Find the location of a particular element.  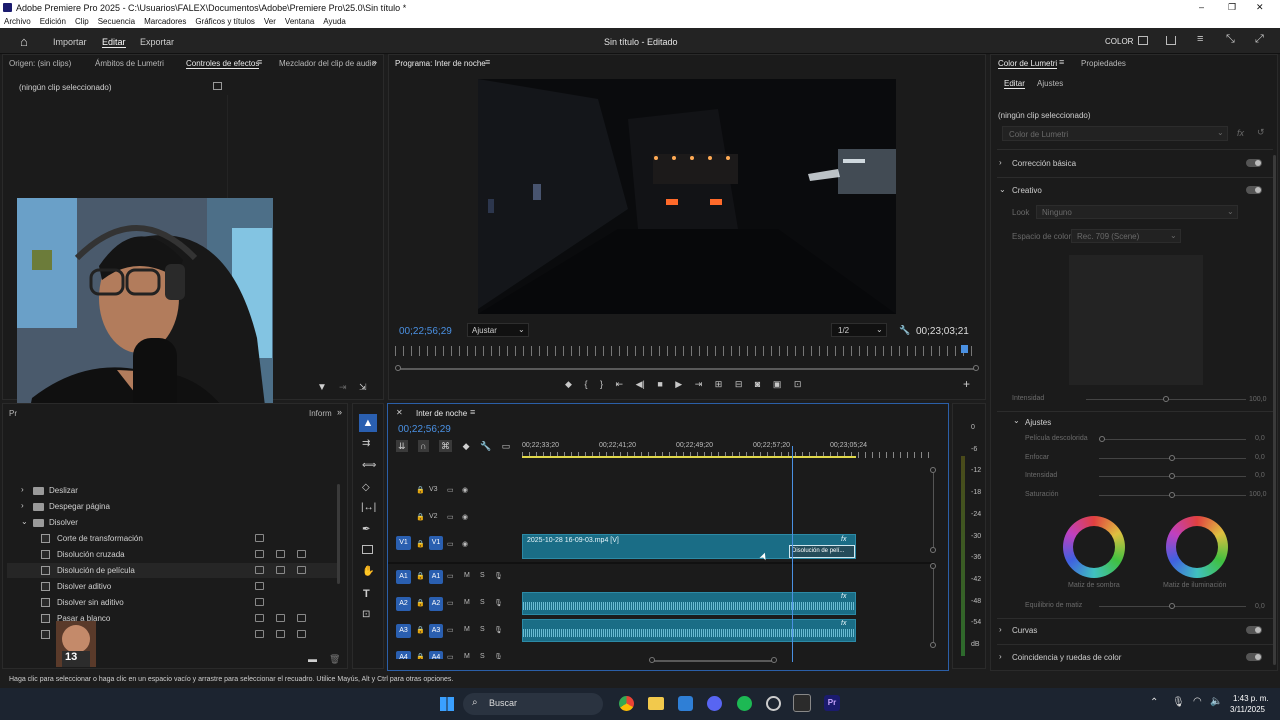

tab-exportar: Exportar is located at coordinates (157, 42).